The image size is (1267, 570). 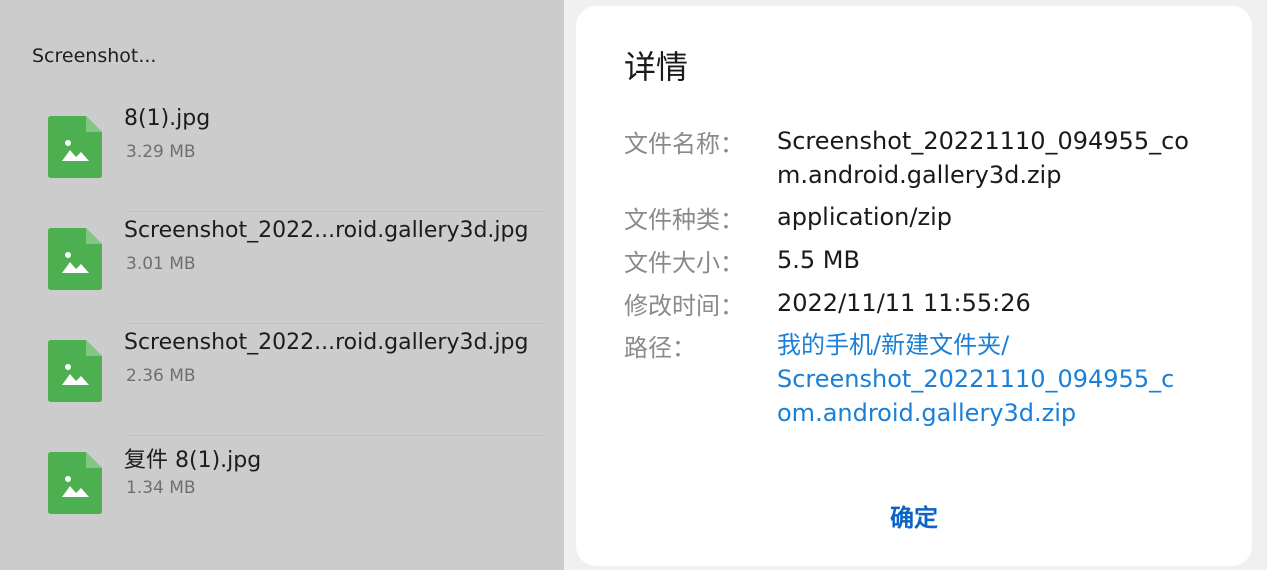 What do you see at coordinates (684, 220) in the screenshot?
I see `detail-label: 文件种类：` at bounding box center [684, 220].